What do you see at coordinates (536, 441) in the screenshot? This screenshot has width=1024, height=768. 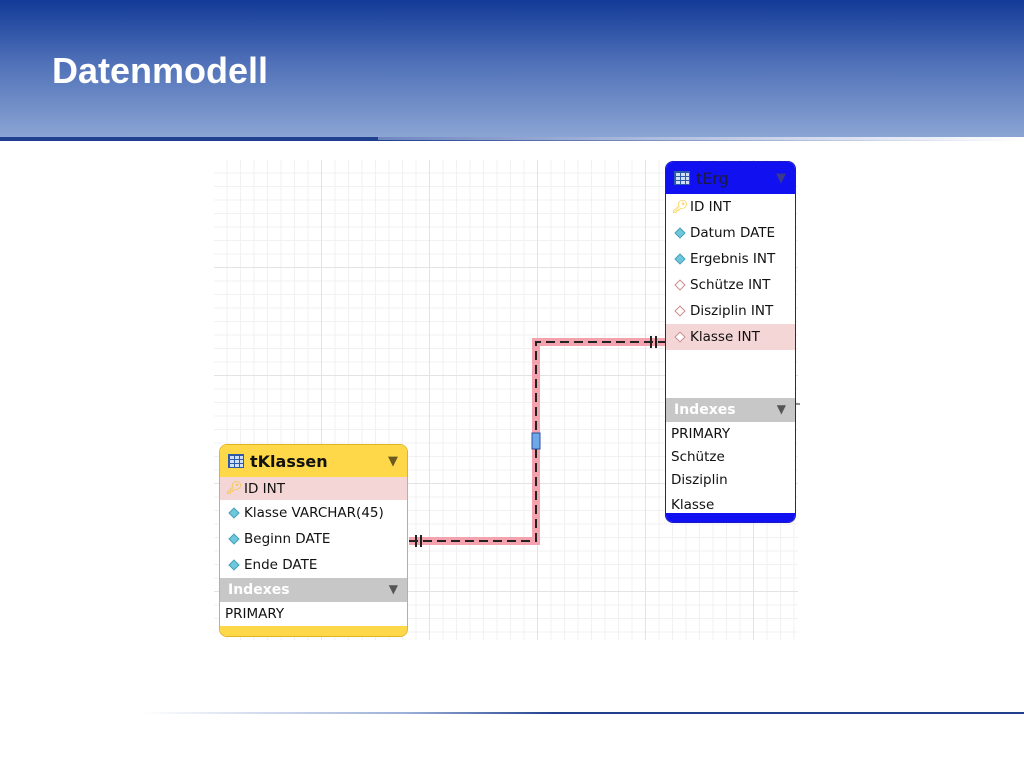 I see `relationship-handle` at bounding box center [536, 441].